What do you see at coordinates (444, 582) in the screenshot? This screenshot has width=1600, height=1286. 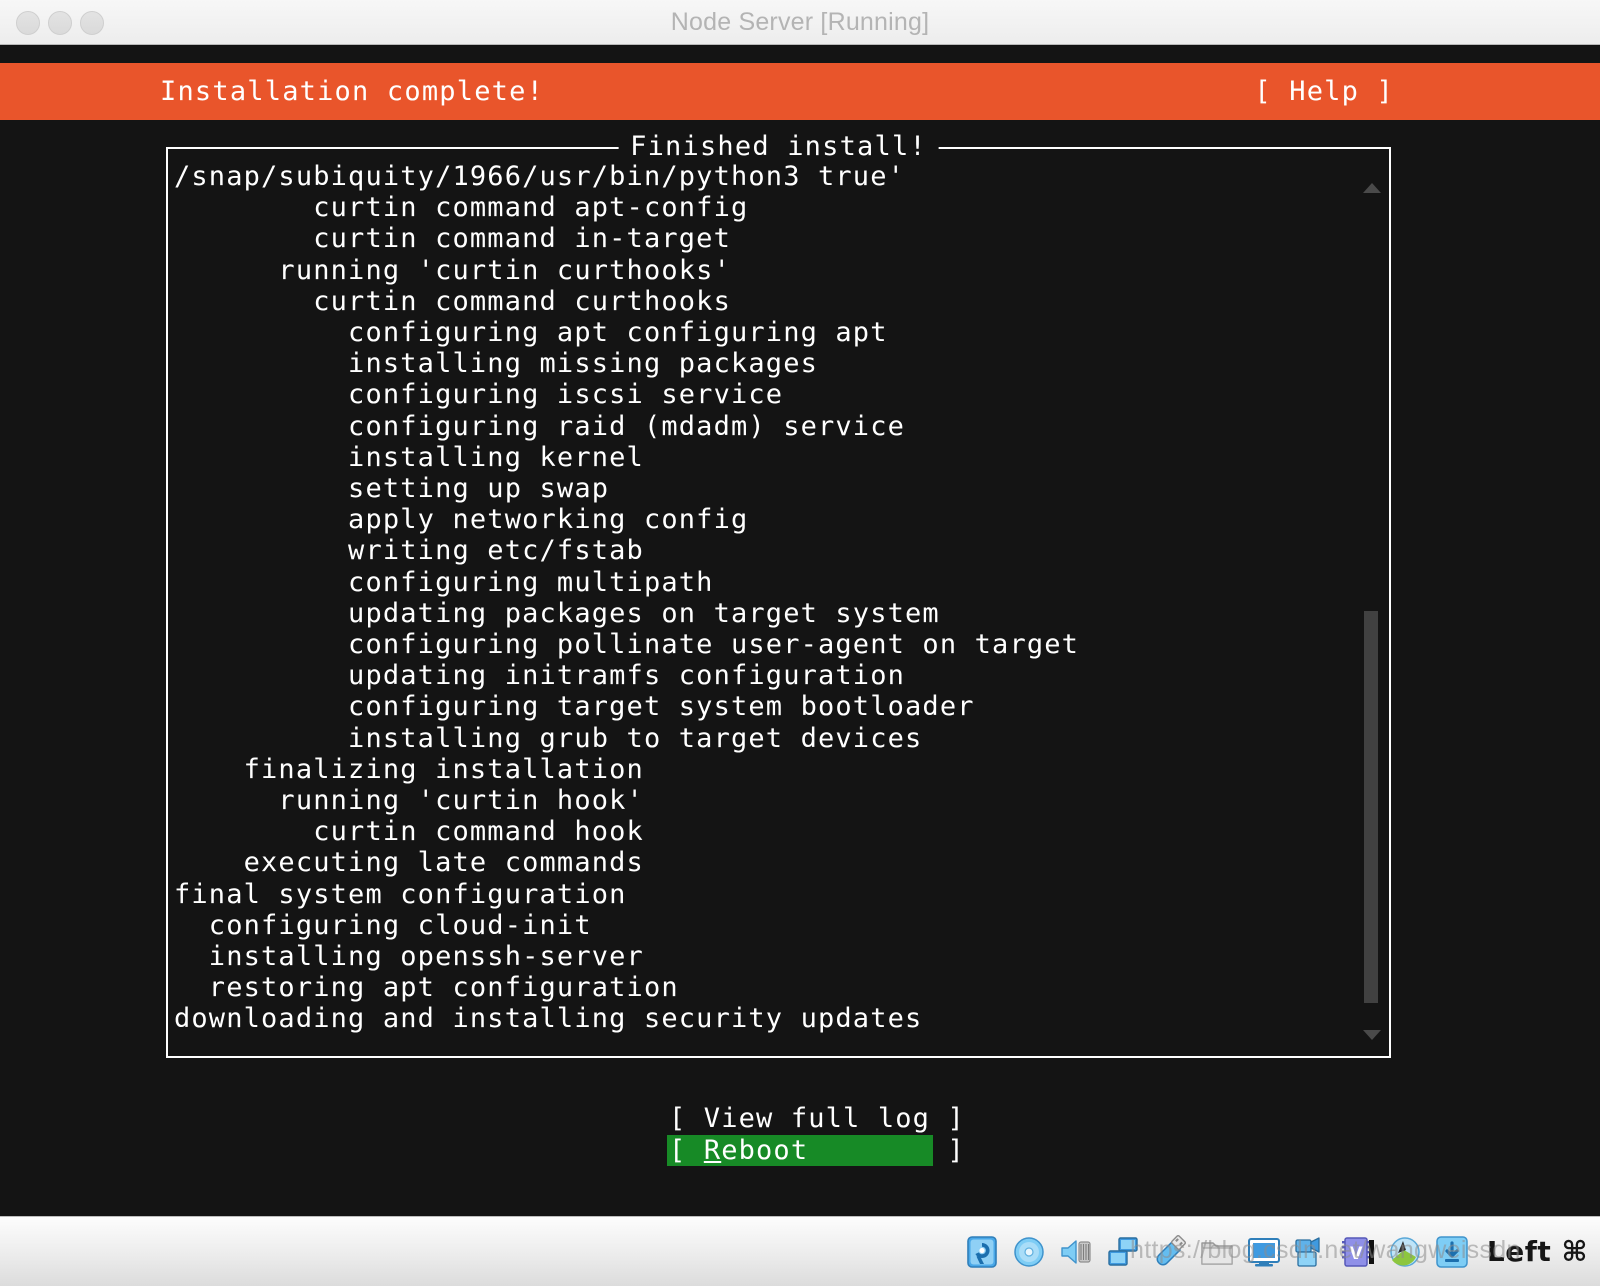 I see `log-line: configuring multipath` at bounding box center [444, 582].